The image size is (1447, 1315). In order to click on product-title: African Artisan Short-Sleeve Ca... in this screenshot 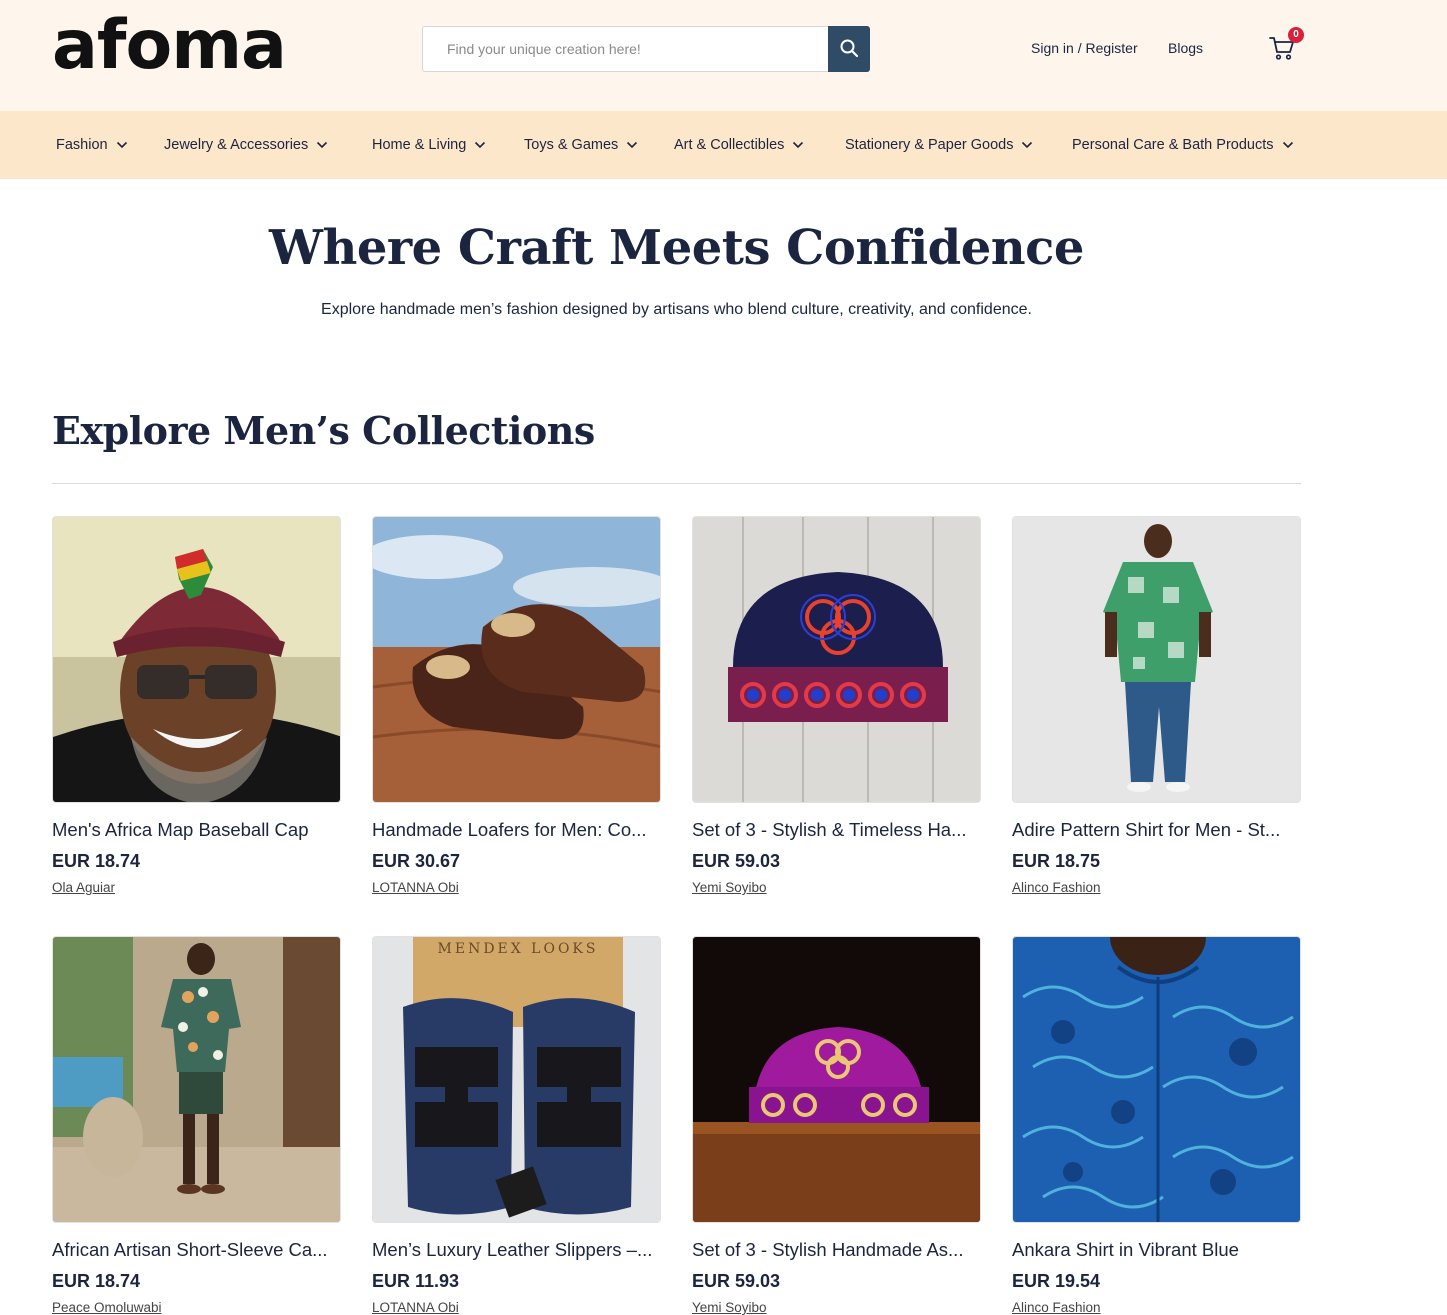, I will do `click(196, 1250)`.